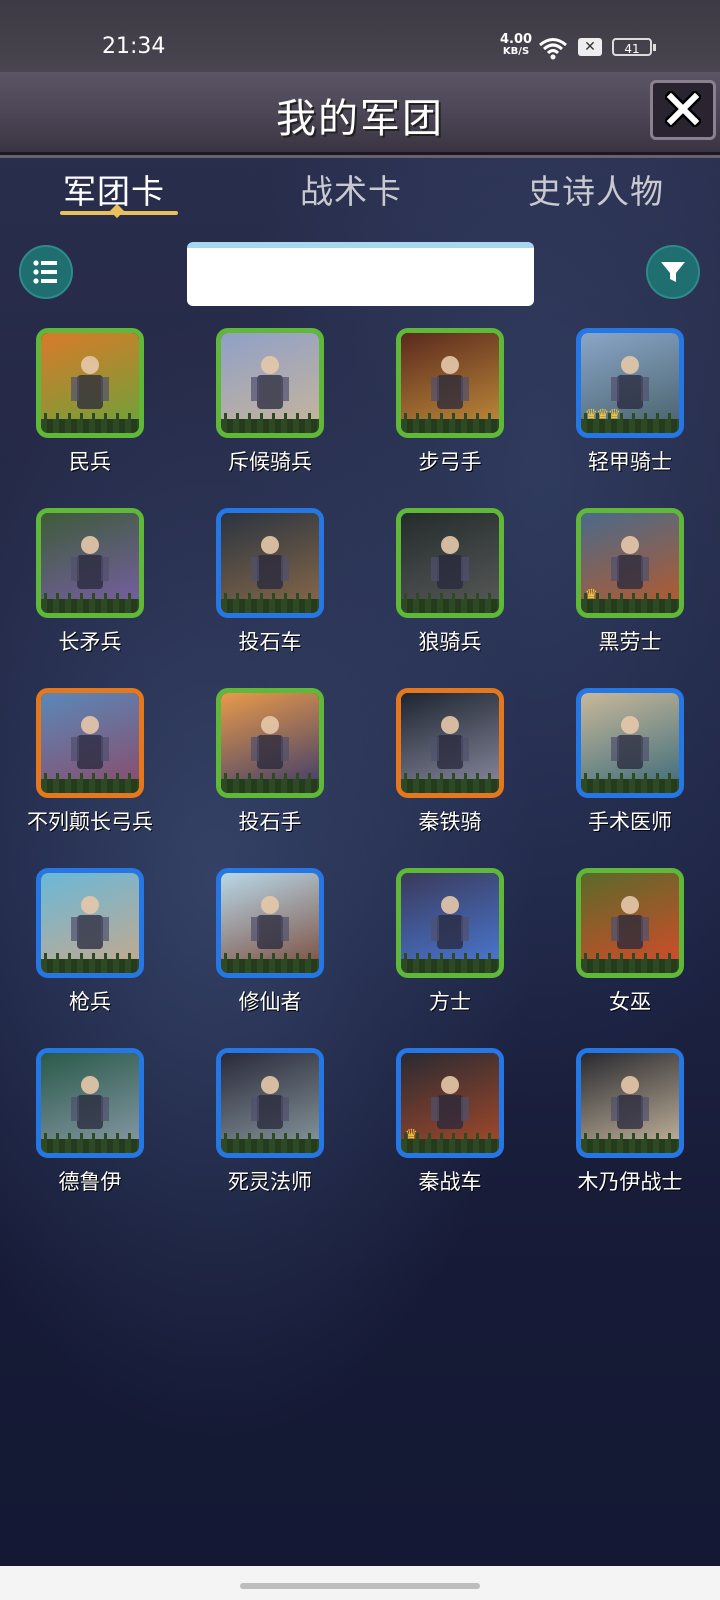 The height and width of the screenshot is (1600, 720). What do you see at coordinates (630, 822) in the screenshot?
I see `card-name: 手术医师` at bounding box center [630, 822].